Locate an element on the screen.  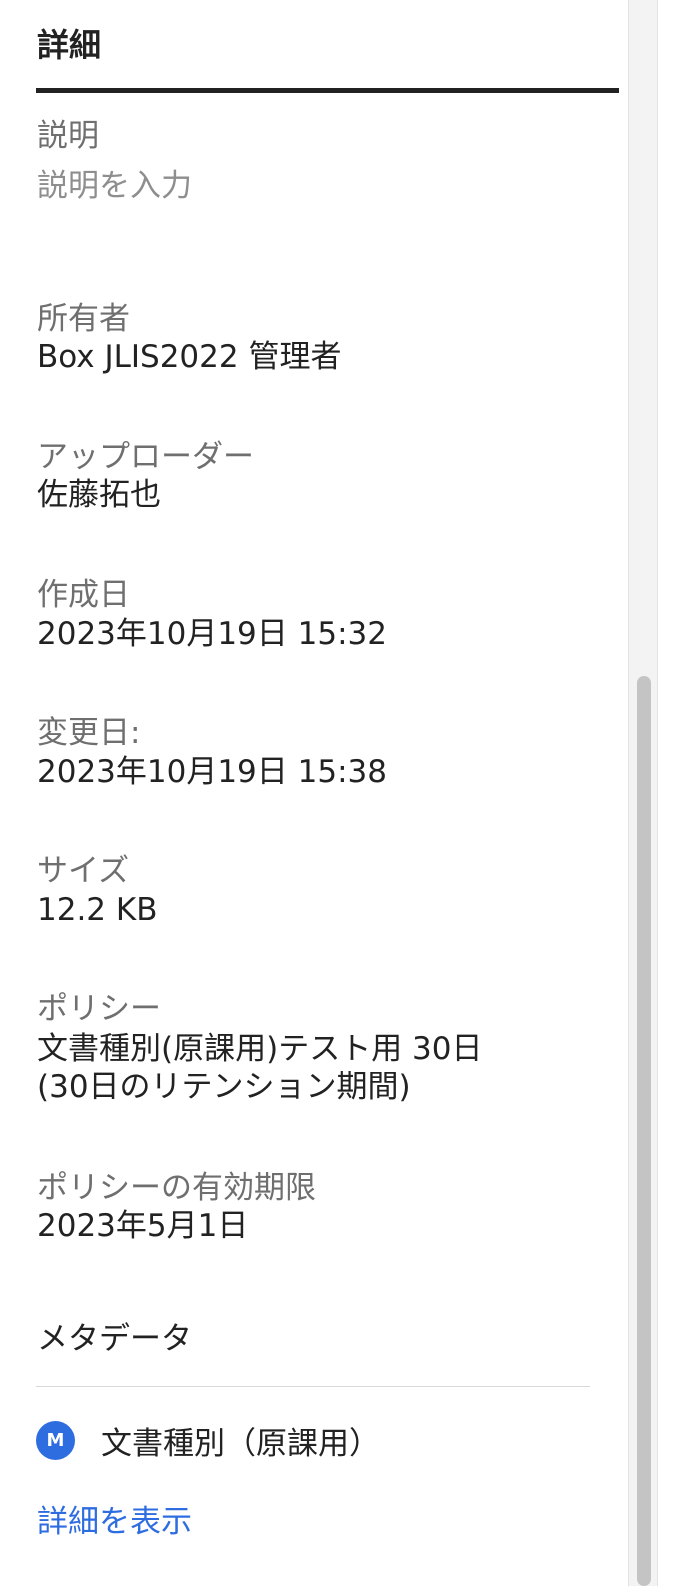
size-value: 12.2 KB is located at coordinates (97, 910).